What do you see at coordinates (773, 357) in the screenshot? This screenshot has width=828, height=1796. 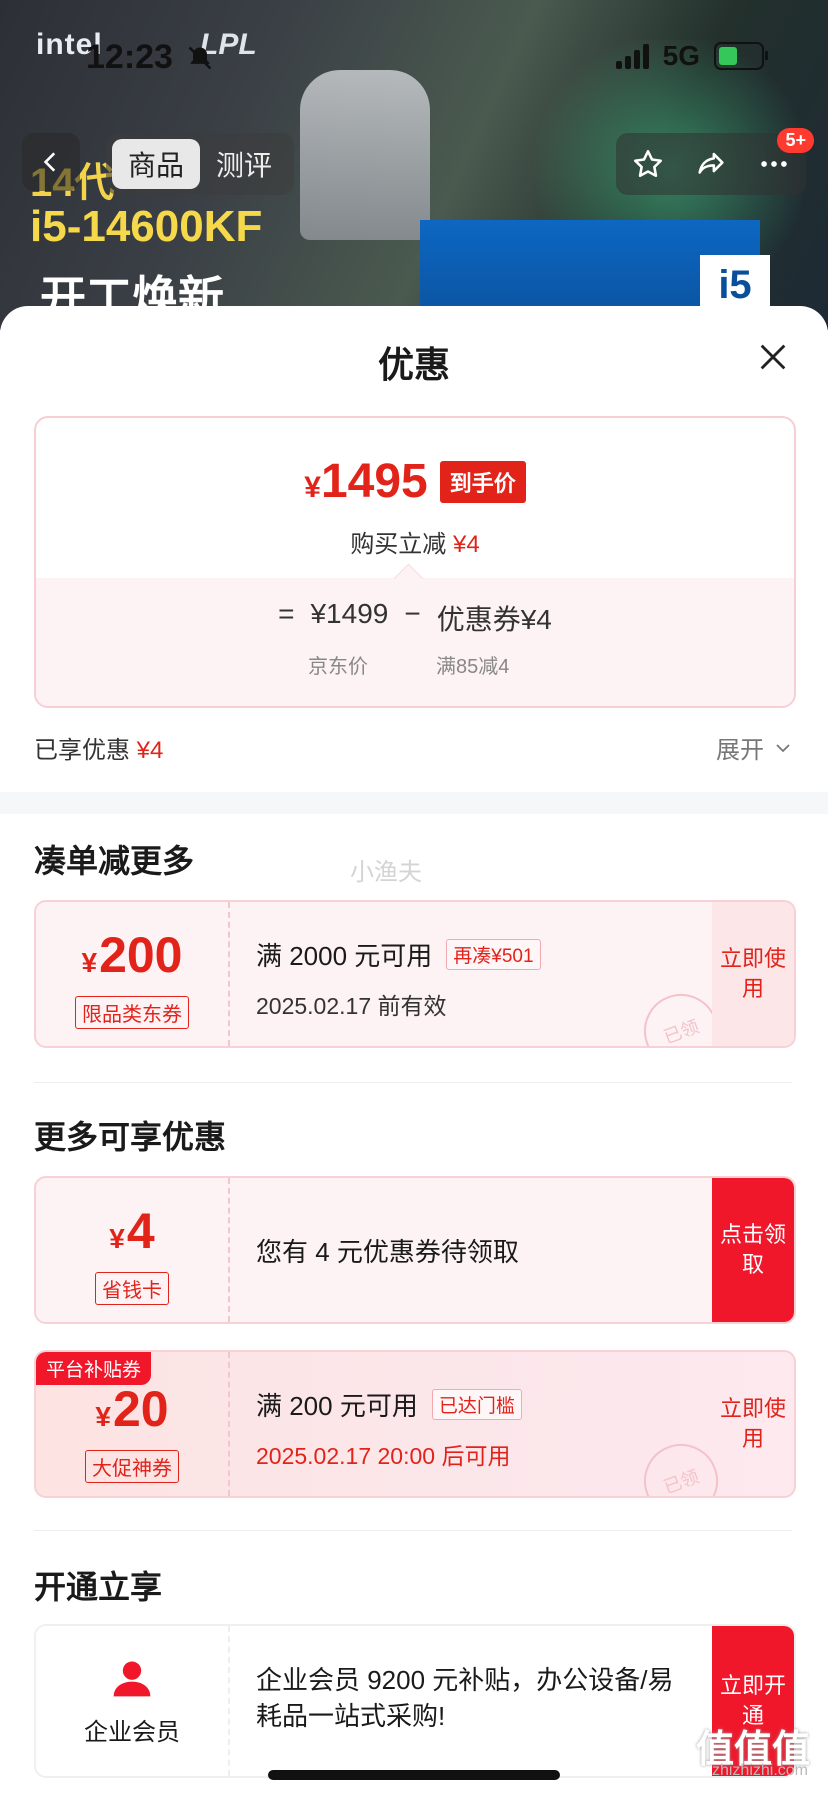 I see `close-icon` at bounding box center [773, 357].